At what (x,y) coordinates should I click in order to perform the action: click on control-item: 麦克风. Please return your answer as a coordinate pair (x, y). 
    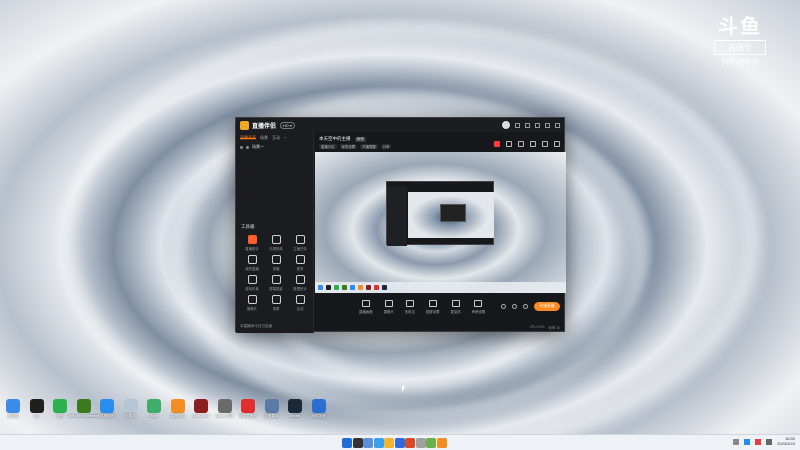
    Looking at the image, I should click on (455, 307).